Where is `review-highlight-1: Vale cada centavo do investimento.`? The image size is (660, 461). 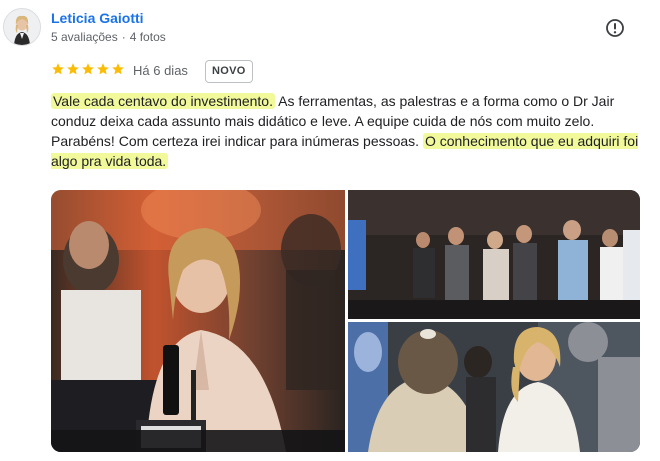 review-highlight-1: Vale cada centavo do investimento. is located at coordinates (163, 101).